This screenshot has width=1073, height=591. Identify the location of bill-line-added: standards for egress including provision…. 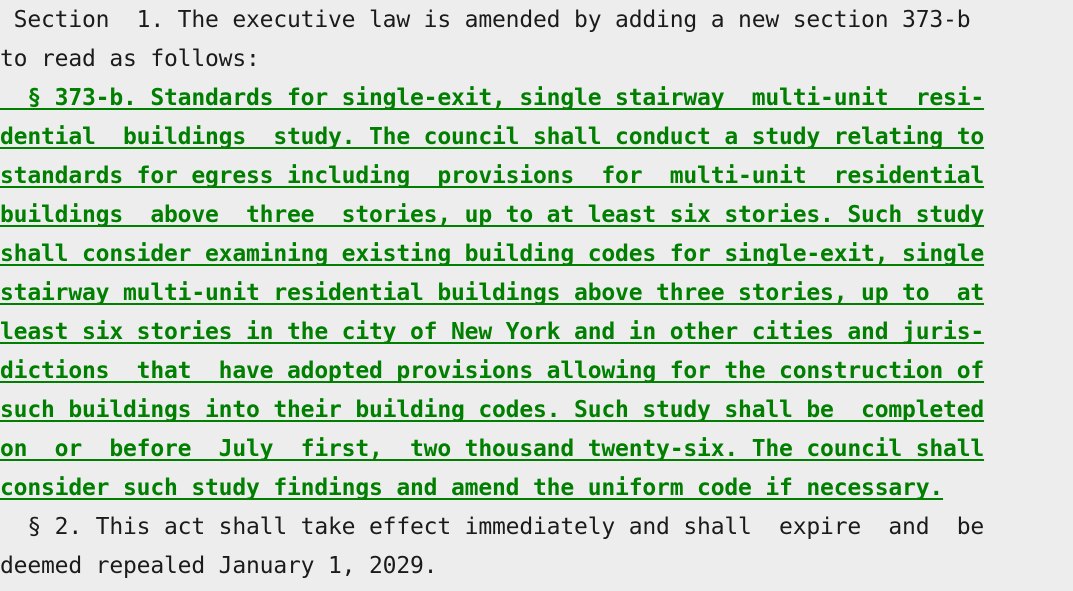
(492, 176).